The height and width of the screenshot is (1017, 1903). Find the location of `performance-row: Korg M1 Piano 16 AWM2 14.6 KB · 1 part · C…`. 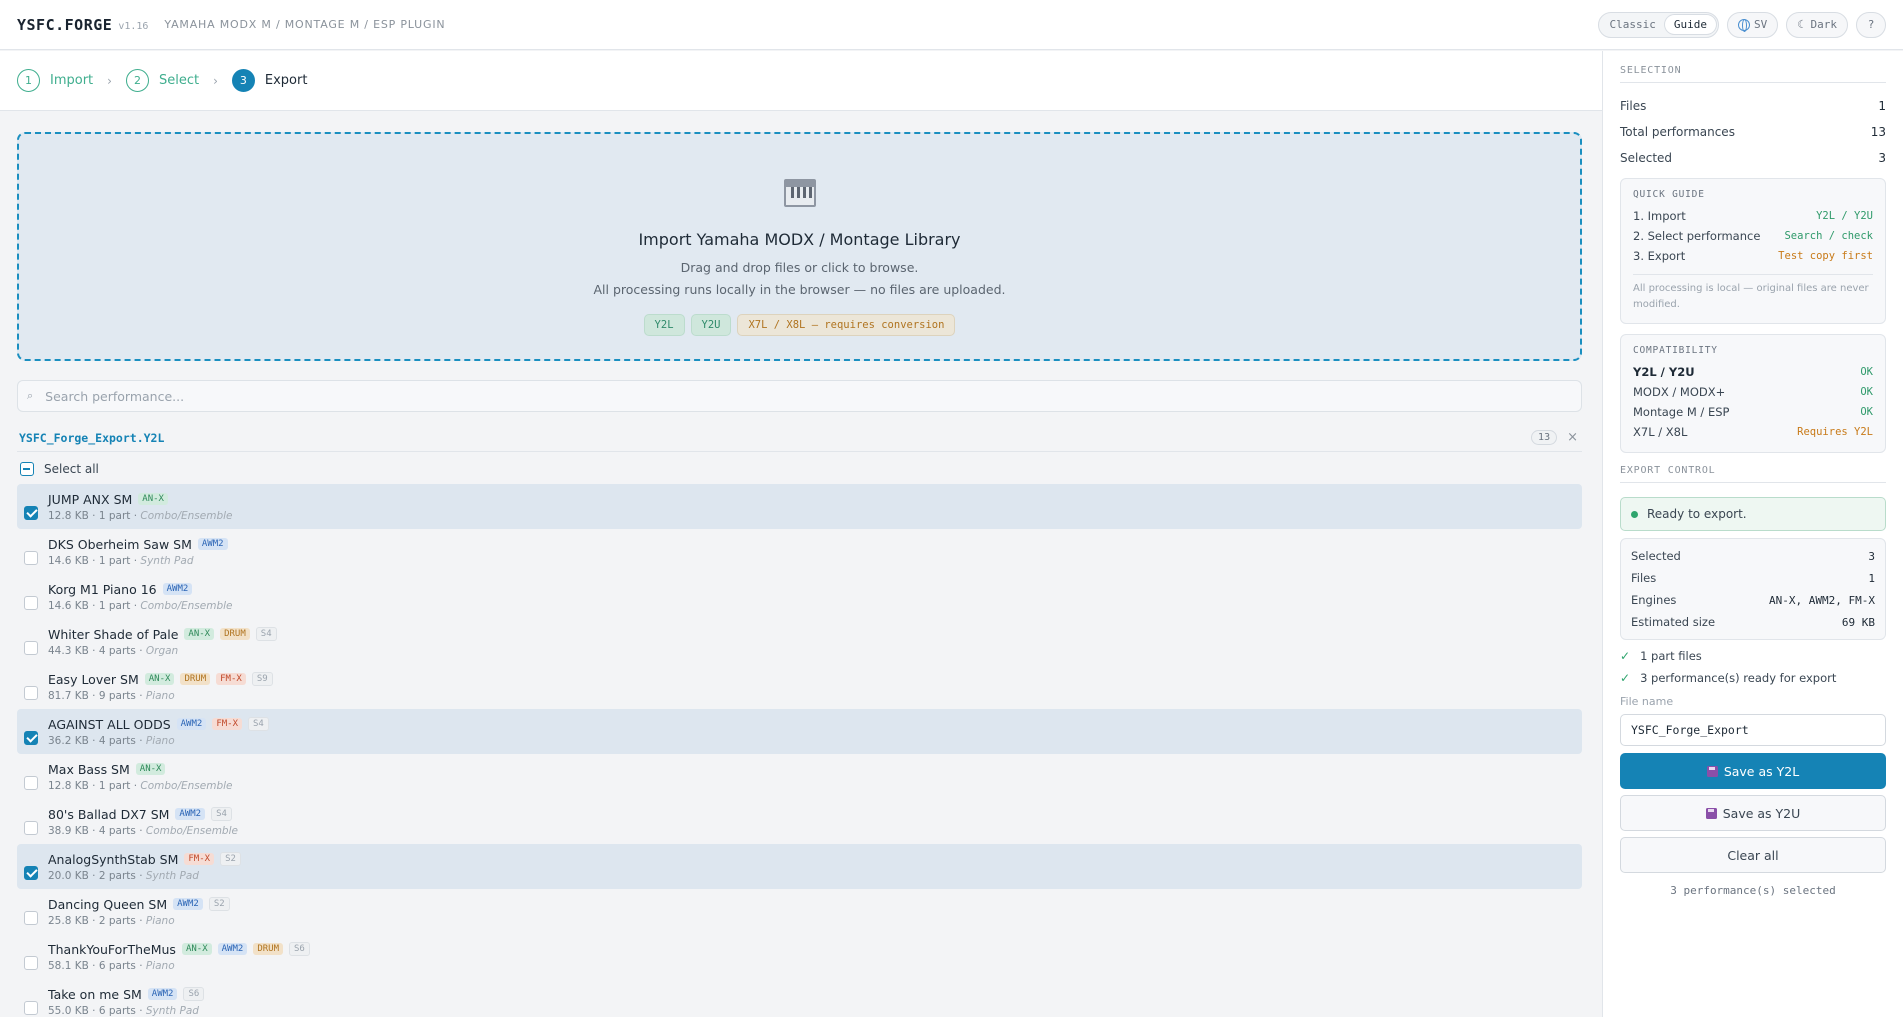

performance-row: Korg M1 Piano 16 AWM2 14.6 KB · 1 part · C… is located at coordinates (799, 596).